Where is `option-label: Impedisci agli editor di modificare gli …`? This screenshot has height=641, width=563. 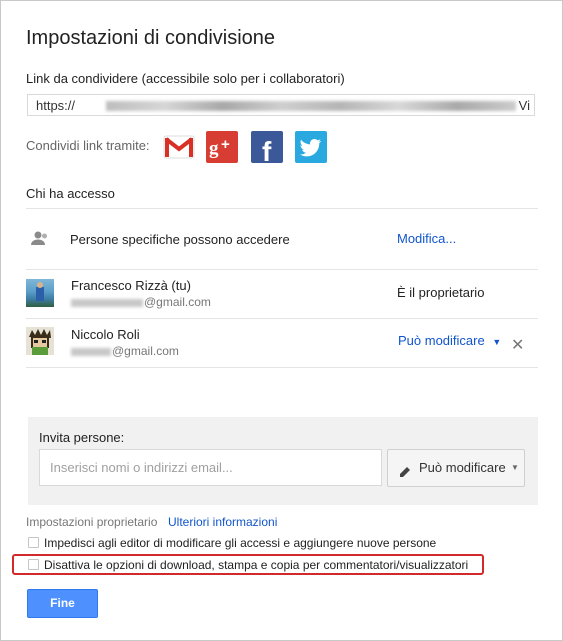
option-label: Impedisci agli editor di modificare gli … is located at coordinates (240, 543).